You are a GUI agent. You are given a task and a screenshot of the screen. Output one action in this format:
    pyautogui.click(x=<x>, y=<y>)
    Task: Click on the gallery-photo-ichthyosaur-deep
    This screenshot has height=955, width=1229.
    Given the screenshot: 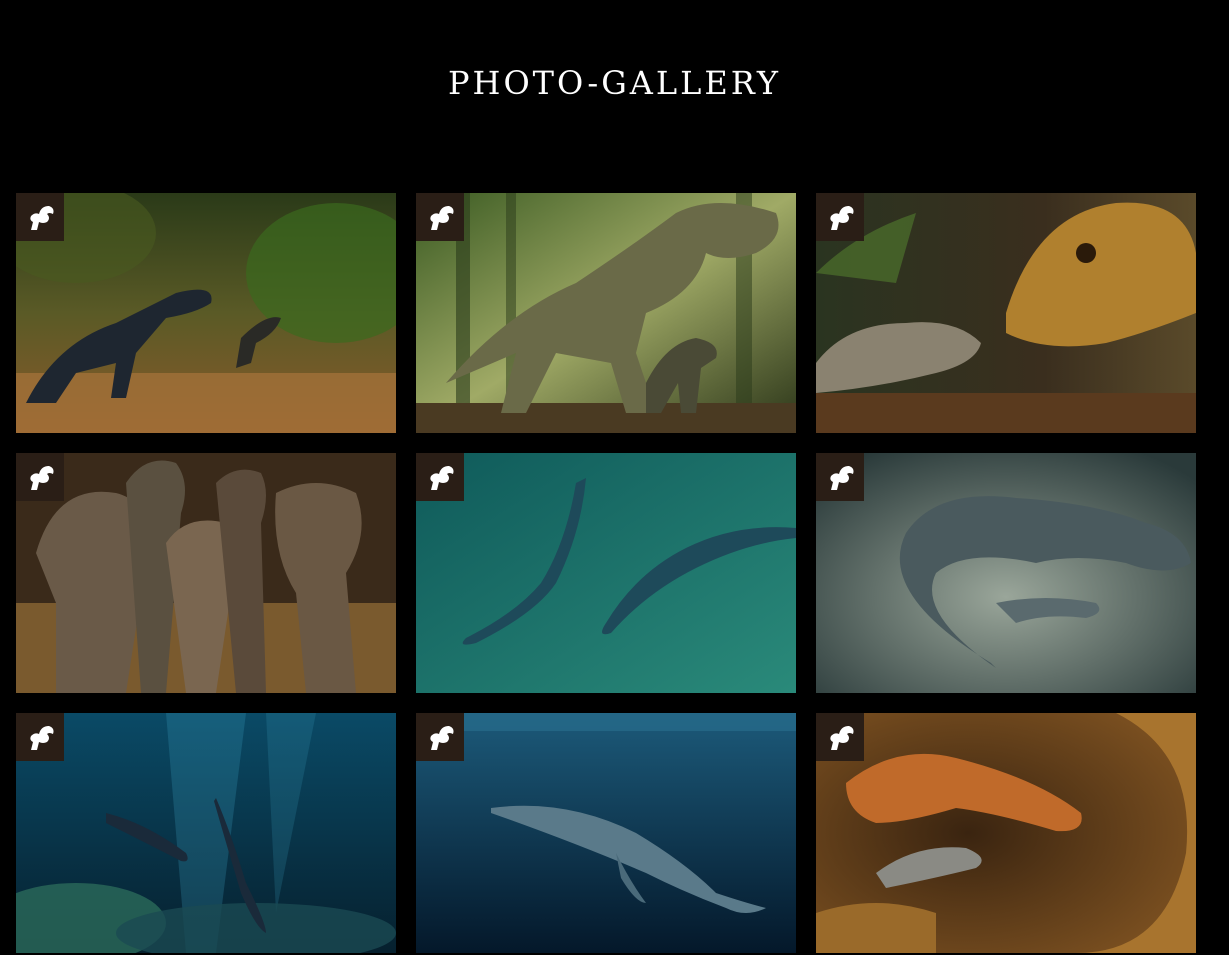 What is the action you would take?
    pyautogui.click(x=606, y=833)
    